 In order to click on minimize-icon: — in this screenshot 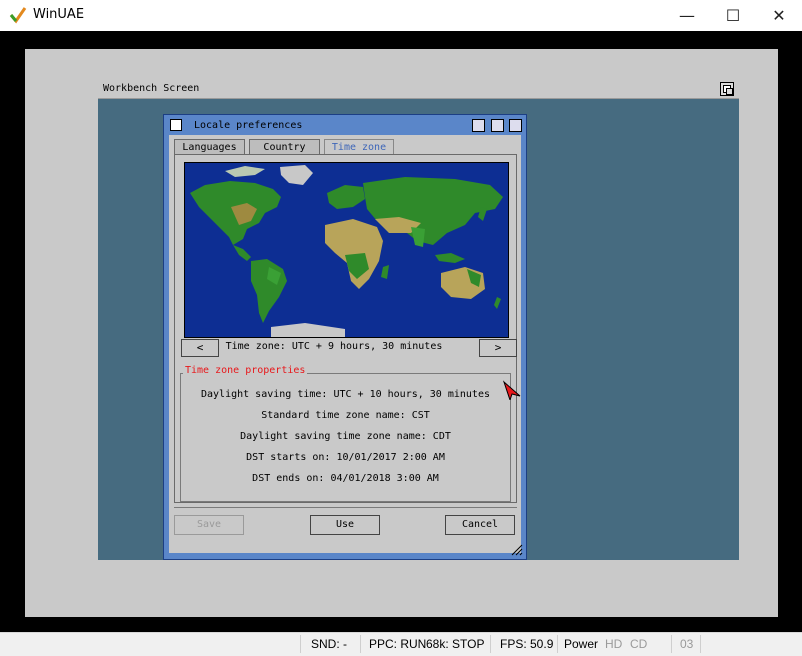, I will do `click(687, 15)`.